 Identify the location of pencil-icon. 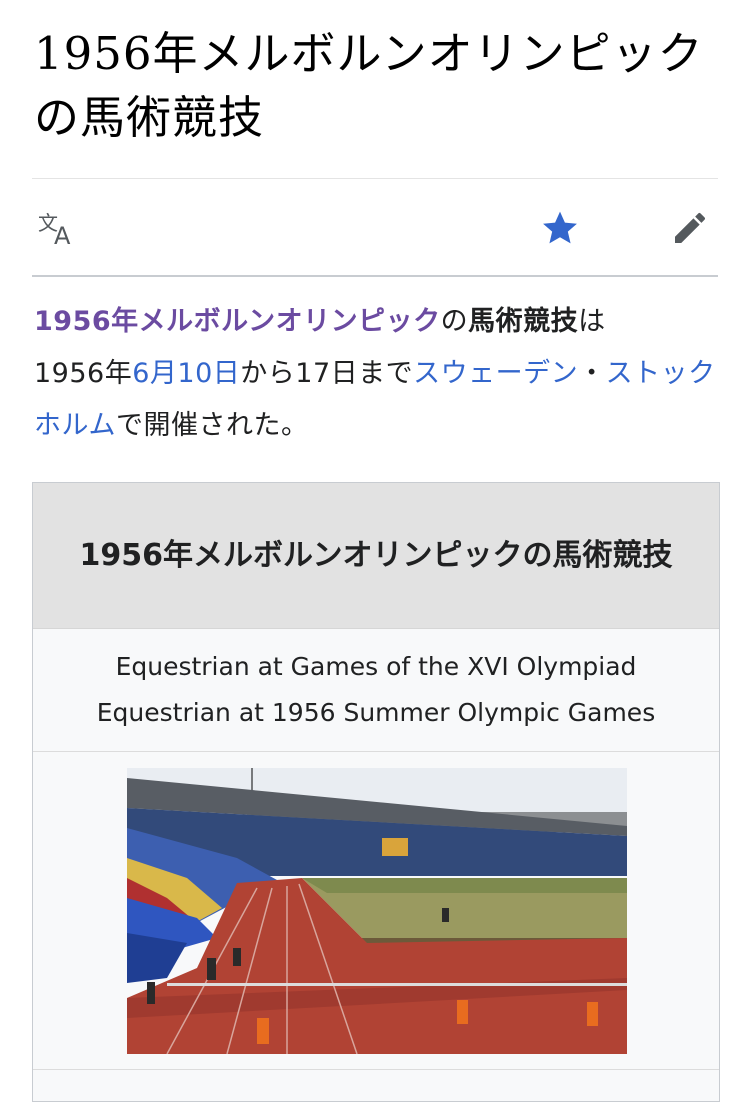
(690, 228).